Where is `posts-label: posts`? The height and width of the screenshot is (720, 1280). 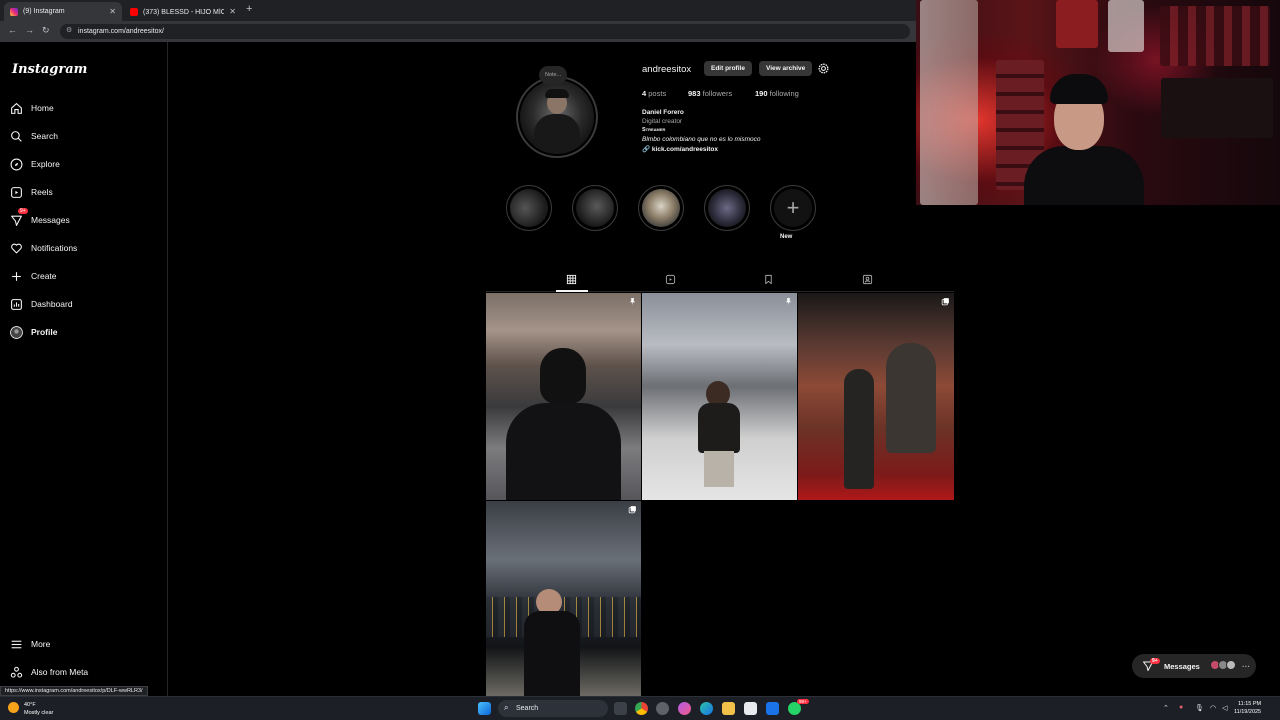 posts-label: posts is located at coordinates (657, 93).